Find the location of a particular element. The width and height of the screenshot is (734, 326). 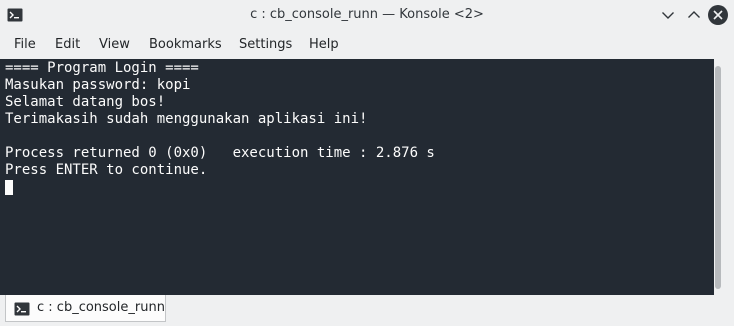

menu-bookmarks: Bookmarks is located at coordinates (185, 44).